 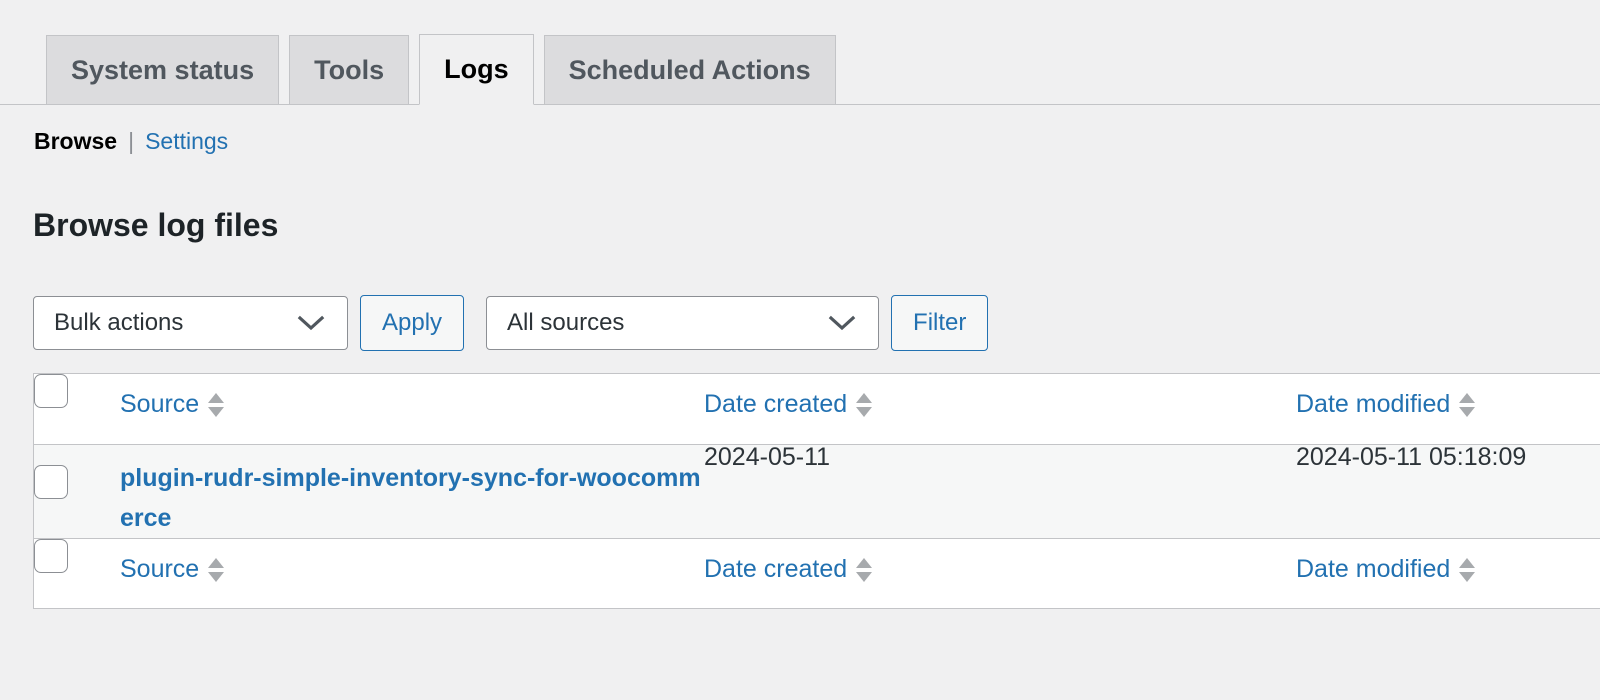 I want to click on header-date-modified: Date modified, so click(x=1448, y=409).